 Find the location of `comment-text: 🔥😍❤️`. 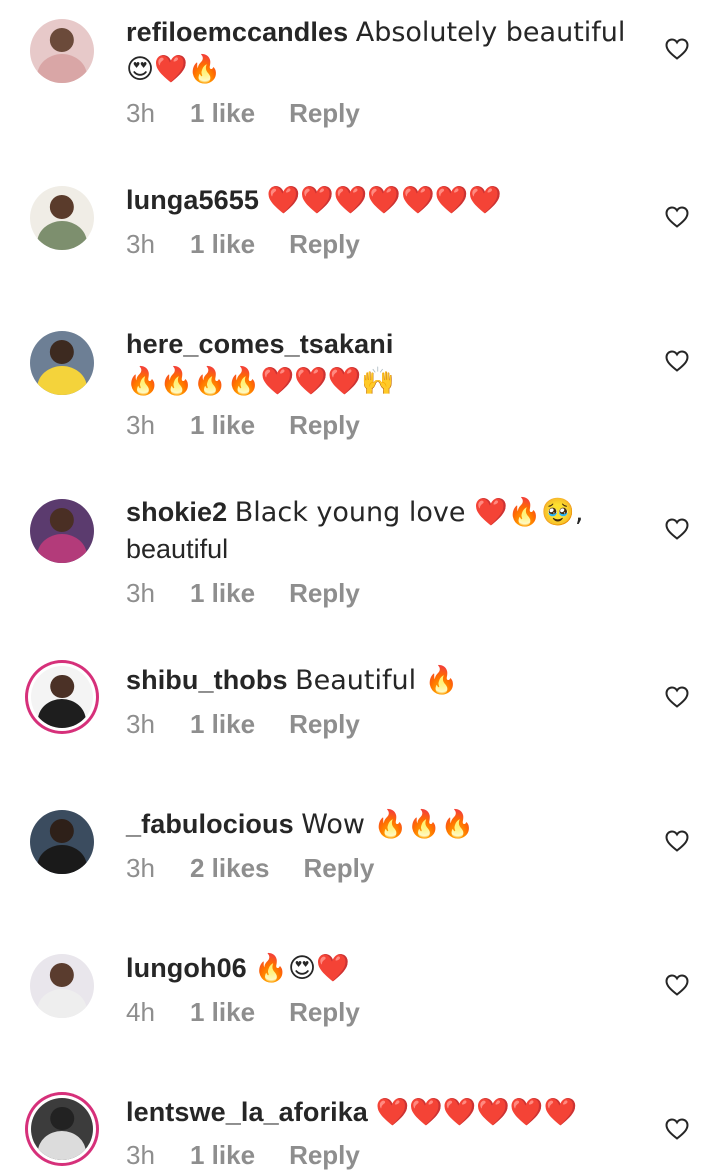

comment-text: 🔥😍❤️ is located at coordinates (302, 968).